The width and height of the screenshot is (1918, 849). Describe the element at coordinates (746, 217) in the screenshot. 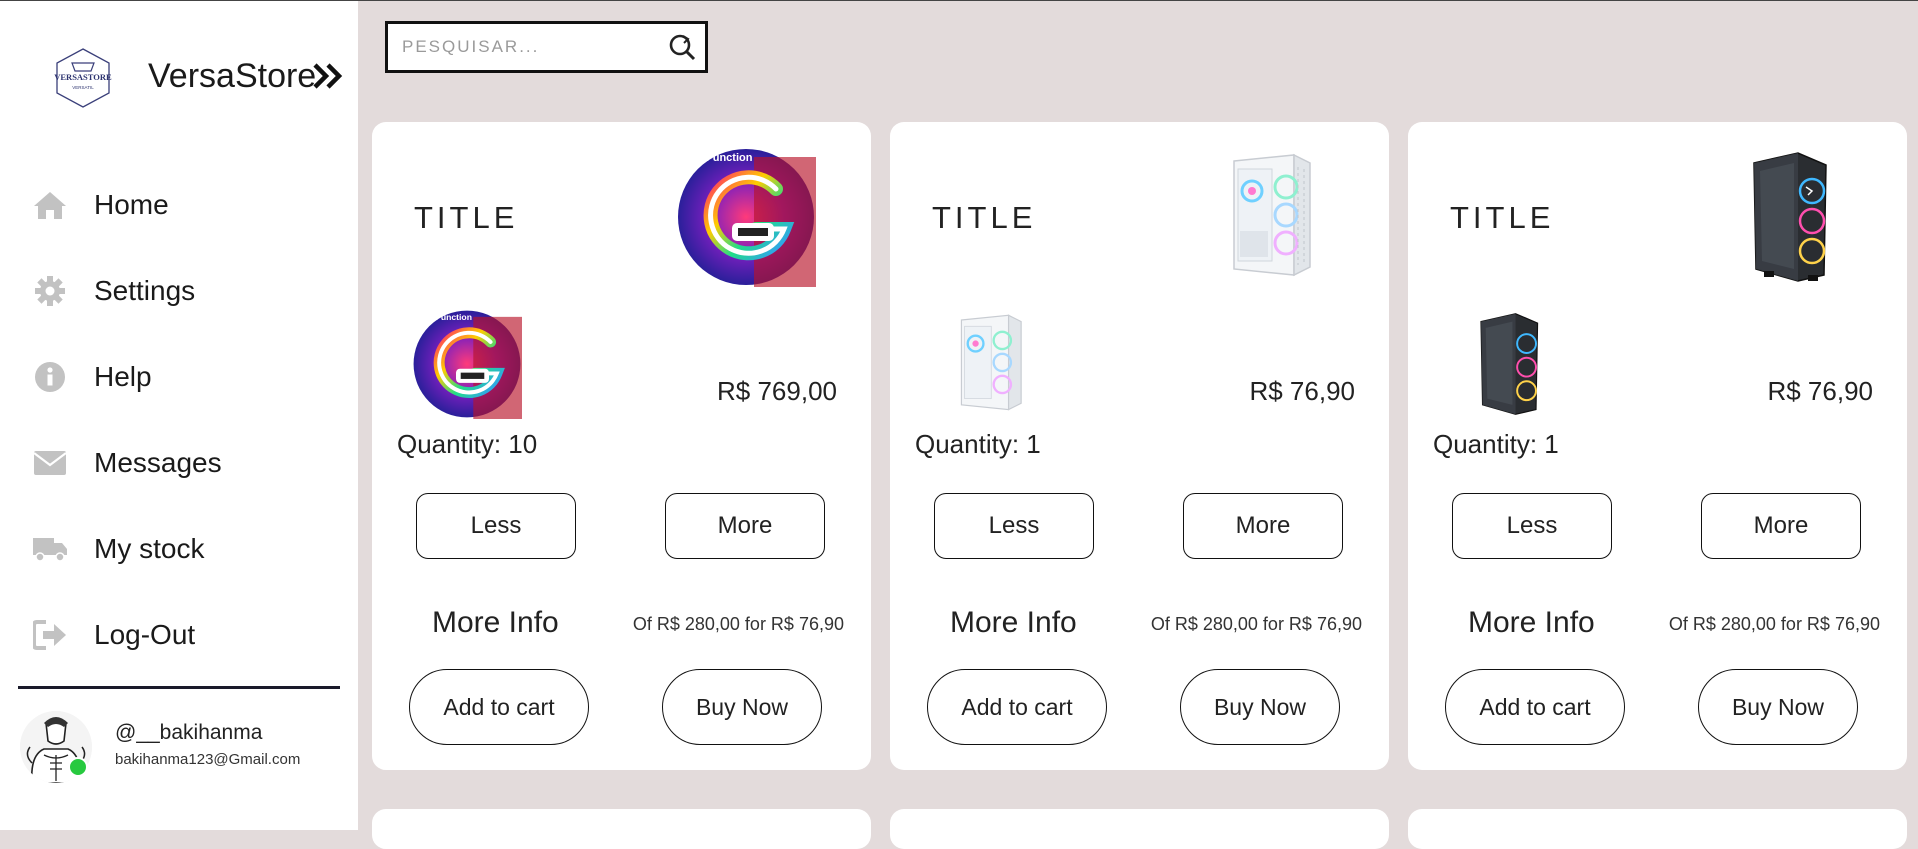

I see `product-image: Function` at that location.